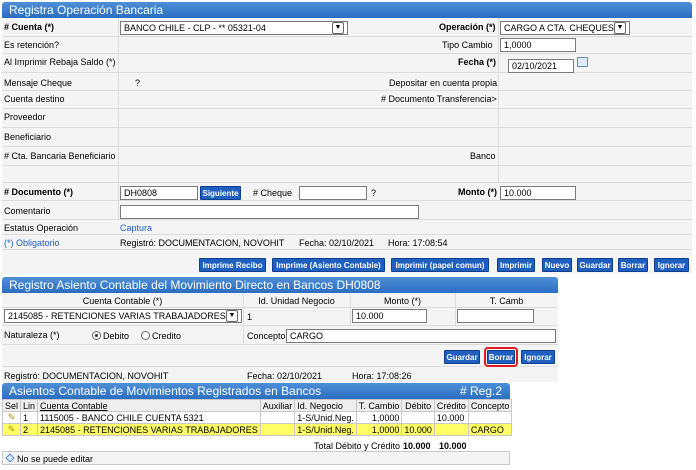 The width and height of the screenshot is (696, 470). What do you see at coordinates (161, 336) in the screenshot?
I see `credito-radio: Credito` at bounding box center [161, 336].